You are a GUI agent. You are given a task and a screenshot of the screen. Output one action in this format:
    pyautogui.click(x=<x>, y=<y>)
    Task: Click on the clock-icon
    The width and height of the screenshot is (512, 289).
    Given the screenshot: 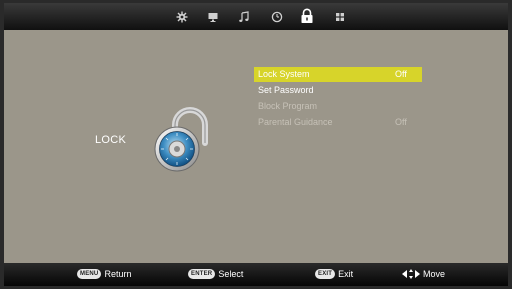 What is the action you would take?
    pyautogui.click(x=277, y=17)
    